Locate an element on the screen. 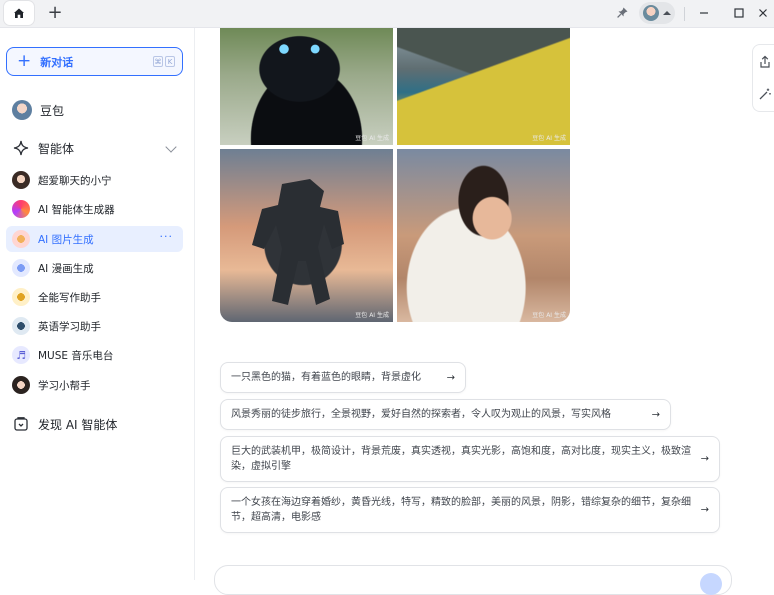 Image resolution: width=774 pixels, height=595 pixels. palette-icon is located at coordinates (21, 239).